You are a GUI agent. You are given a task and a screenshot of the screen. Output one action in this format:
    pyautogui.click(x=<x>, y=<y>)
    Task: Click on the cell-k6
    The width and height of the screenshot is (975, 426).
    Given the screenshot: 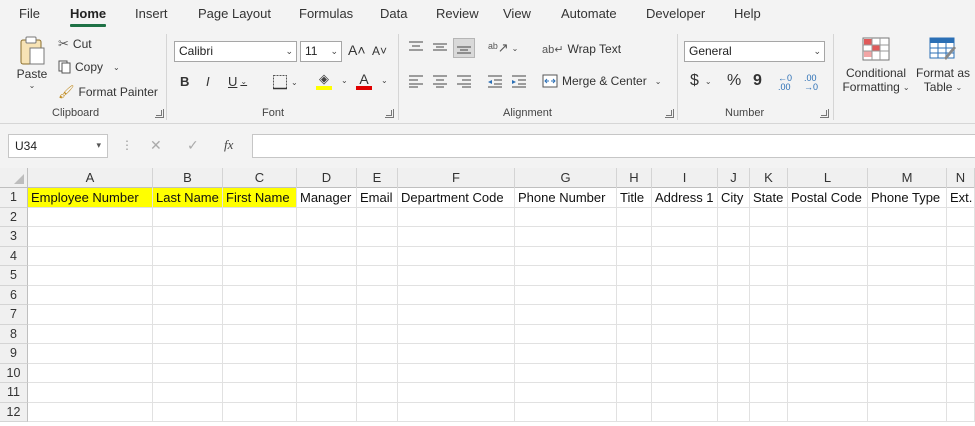 What is the action you would take?
    pyautogui.click(x=769, y=295)
    